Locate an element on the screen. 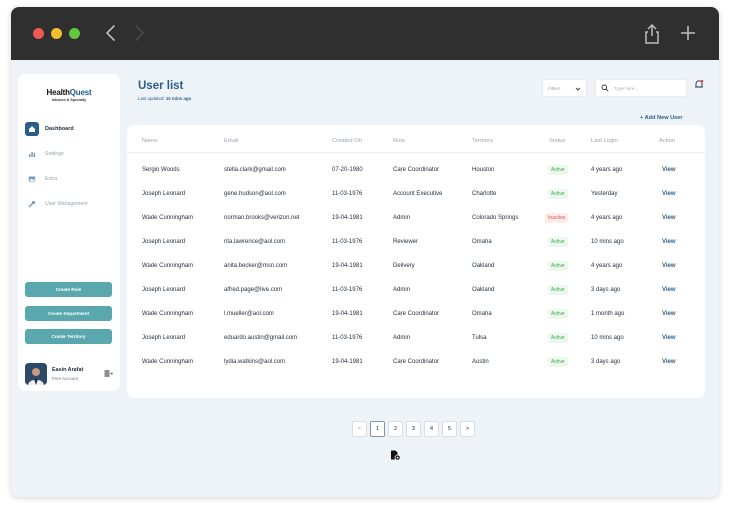  maximize-window-button is located at coordinates (74, 33).